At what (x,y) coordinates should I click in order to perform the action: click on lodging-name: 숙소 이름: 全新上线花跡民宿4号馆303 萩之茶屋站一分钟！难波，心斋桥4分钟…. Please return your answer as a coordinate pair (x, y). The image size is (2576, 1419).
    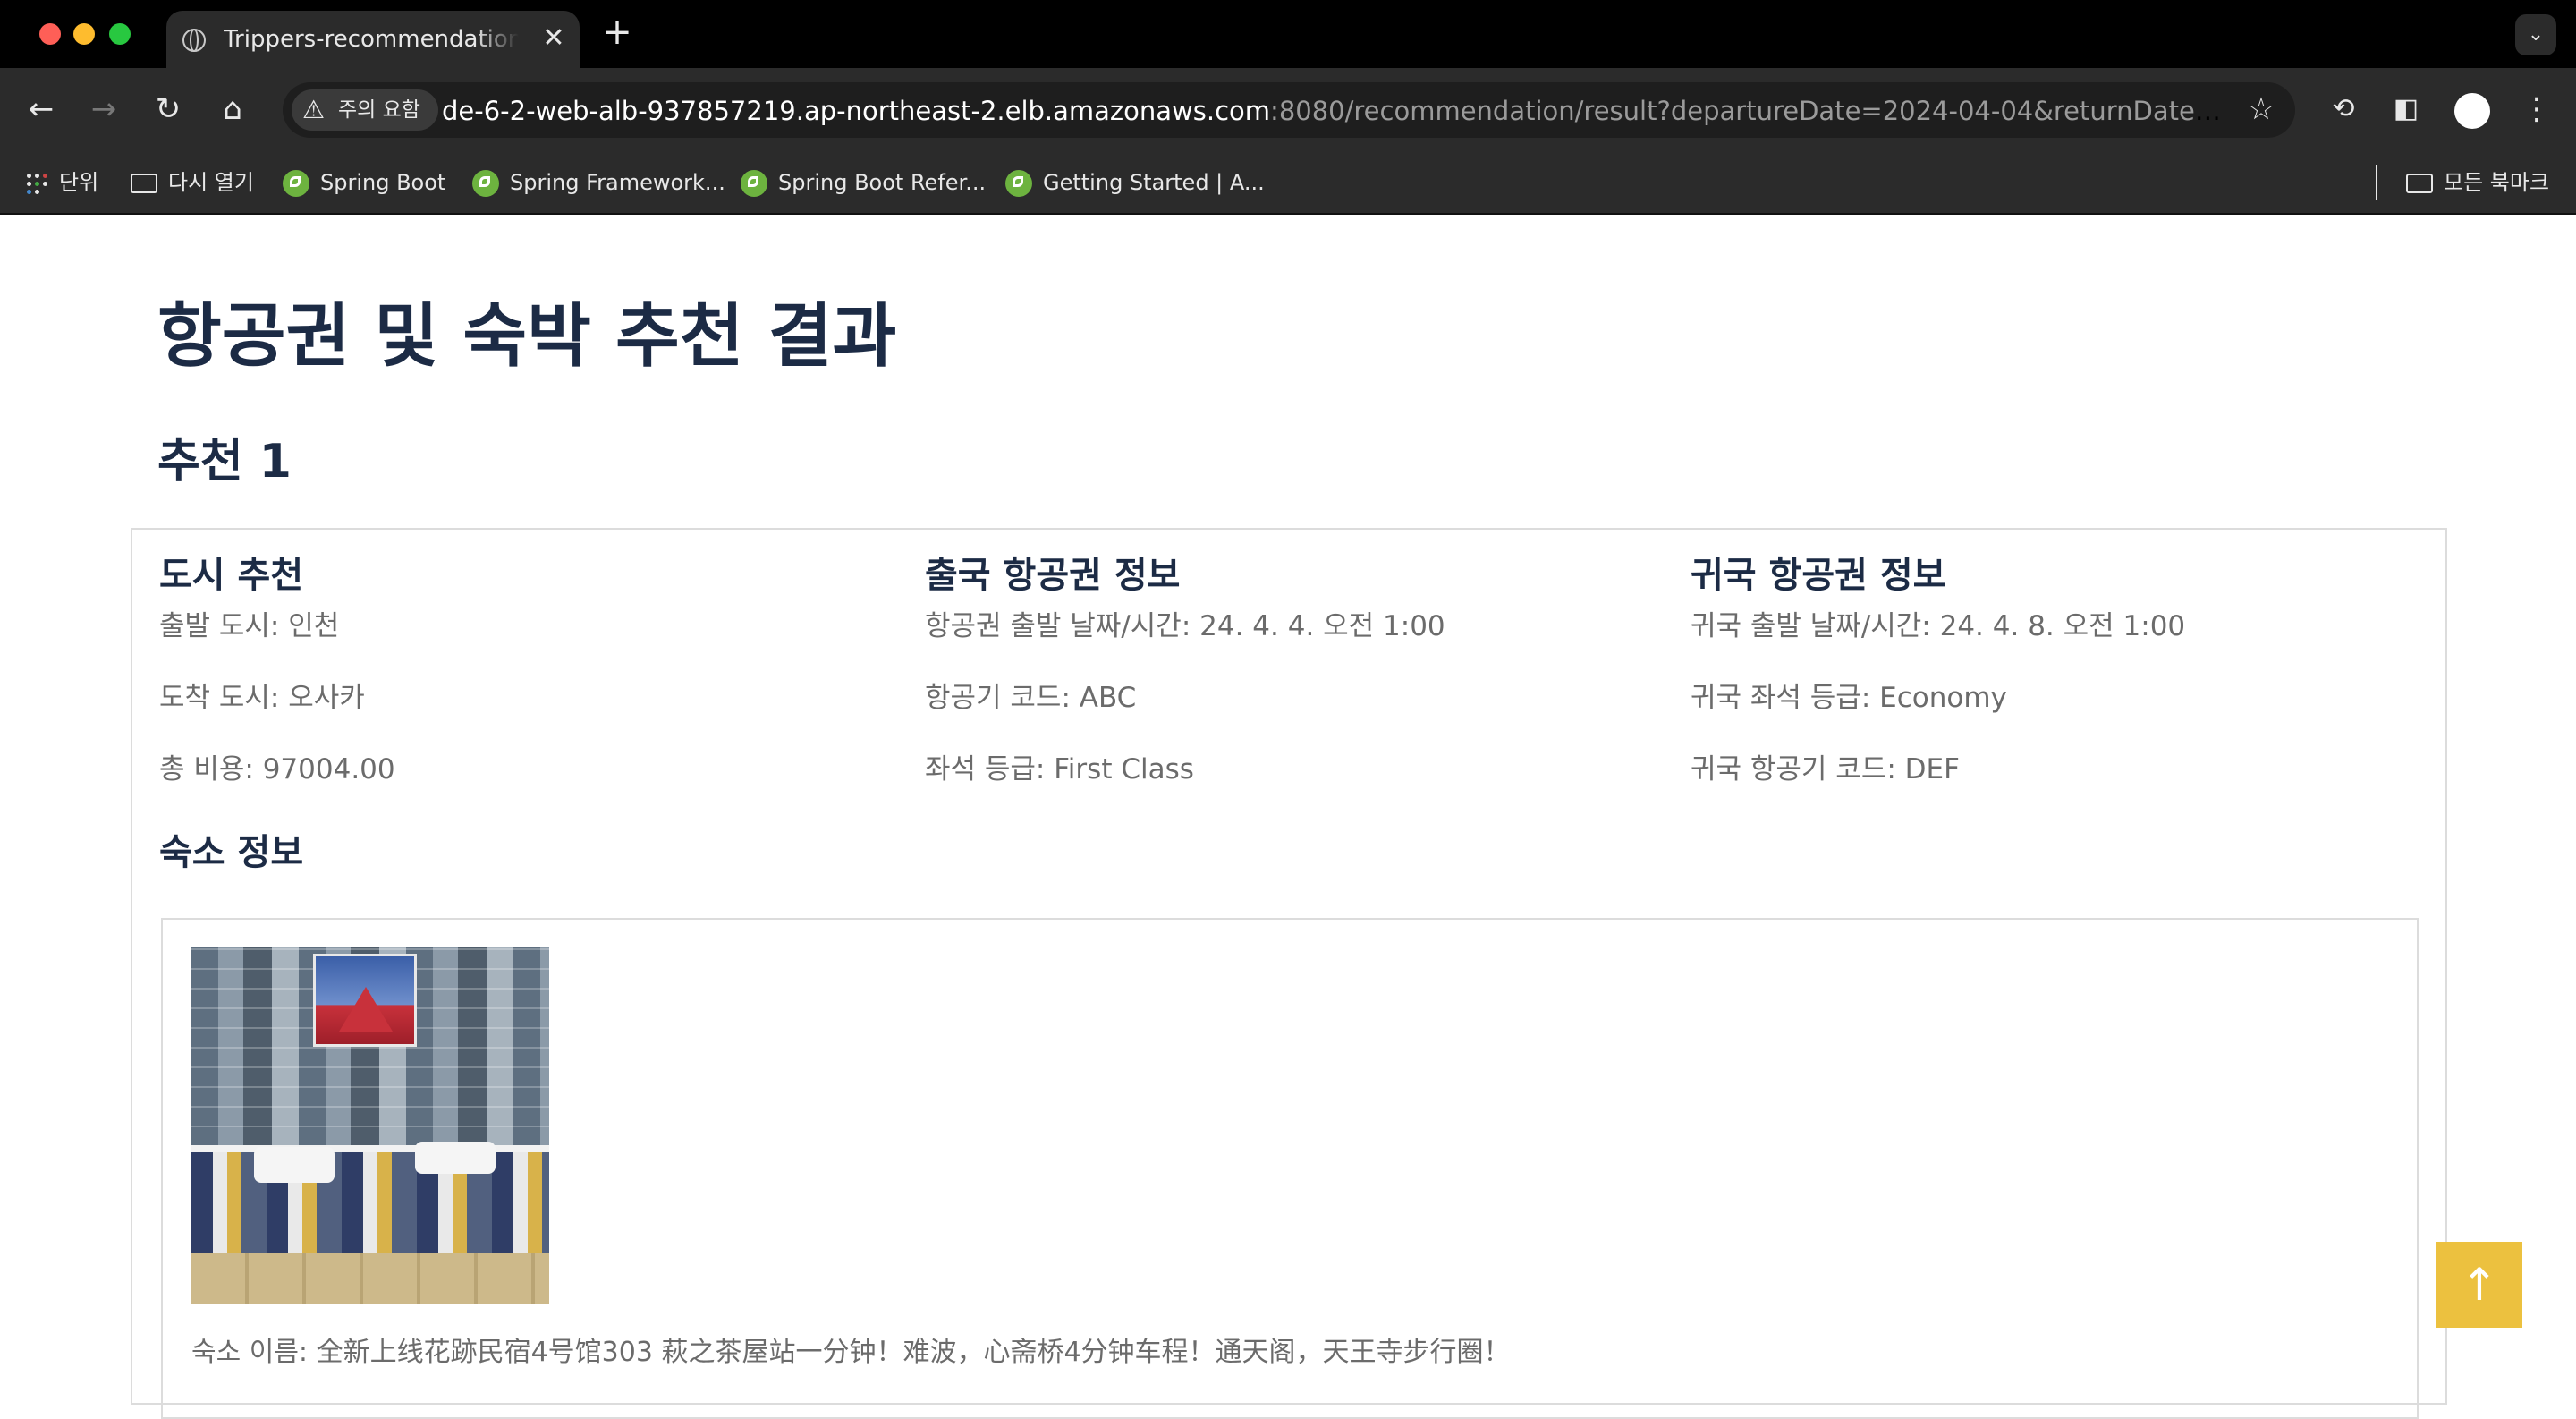
    Looking at the image, I should click on (851, 1352).